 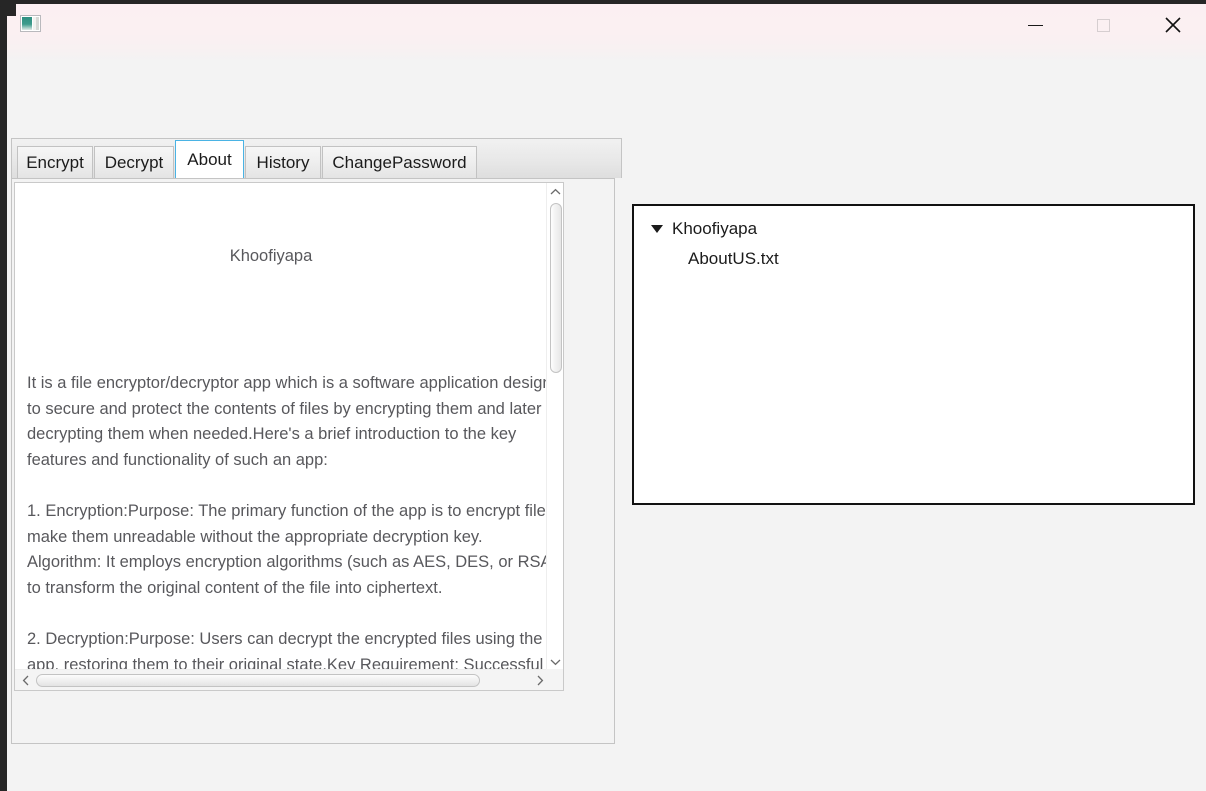 What do you see at coordinates (913, 259) in the screenshot?
I see `tree-item-aboutus: AboutUS.txt` at bounding box center [913, 259].